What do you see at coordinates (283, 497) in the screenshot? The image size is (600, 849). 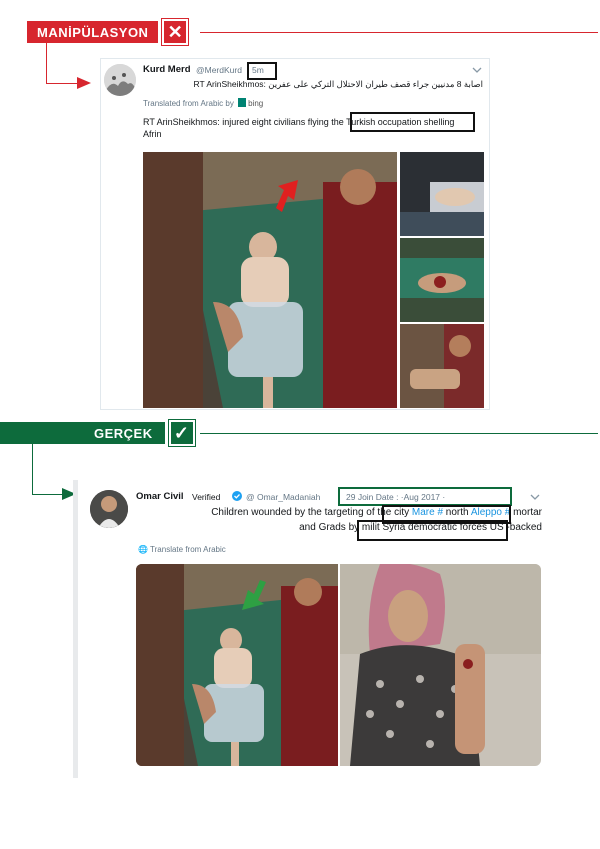 I see `author-handle: @ Omar_Madaniah` at bounding box center [283, 497].